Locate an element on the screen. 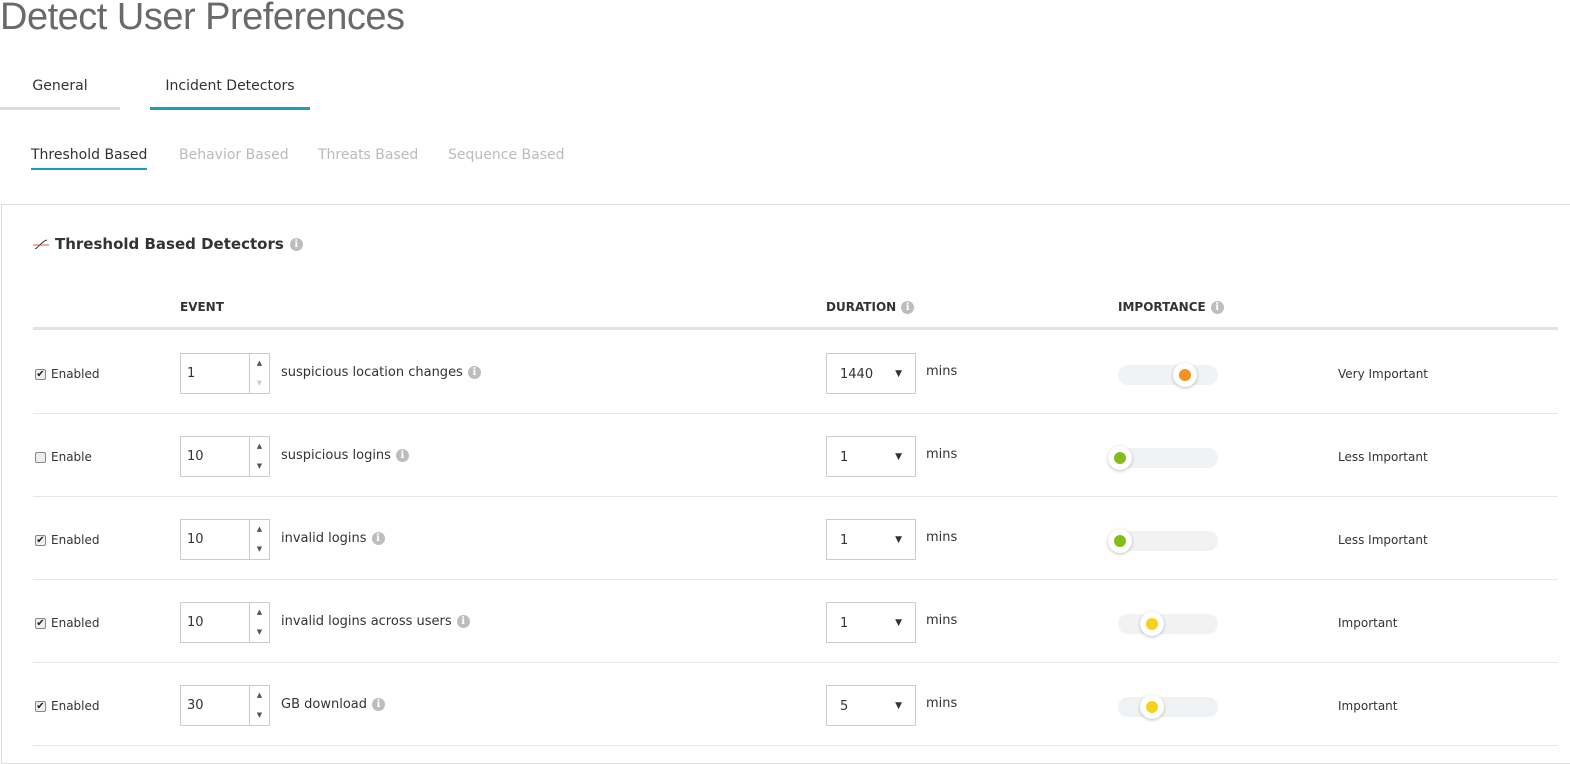 This screenshot has height=764, width=1570. header-divider is located at coordinates (795, 328).